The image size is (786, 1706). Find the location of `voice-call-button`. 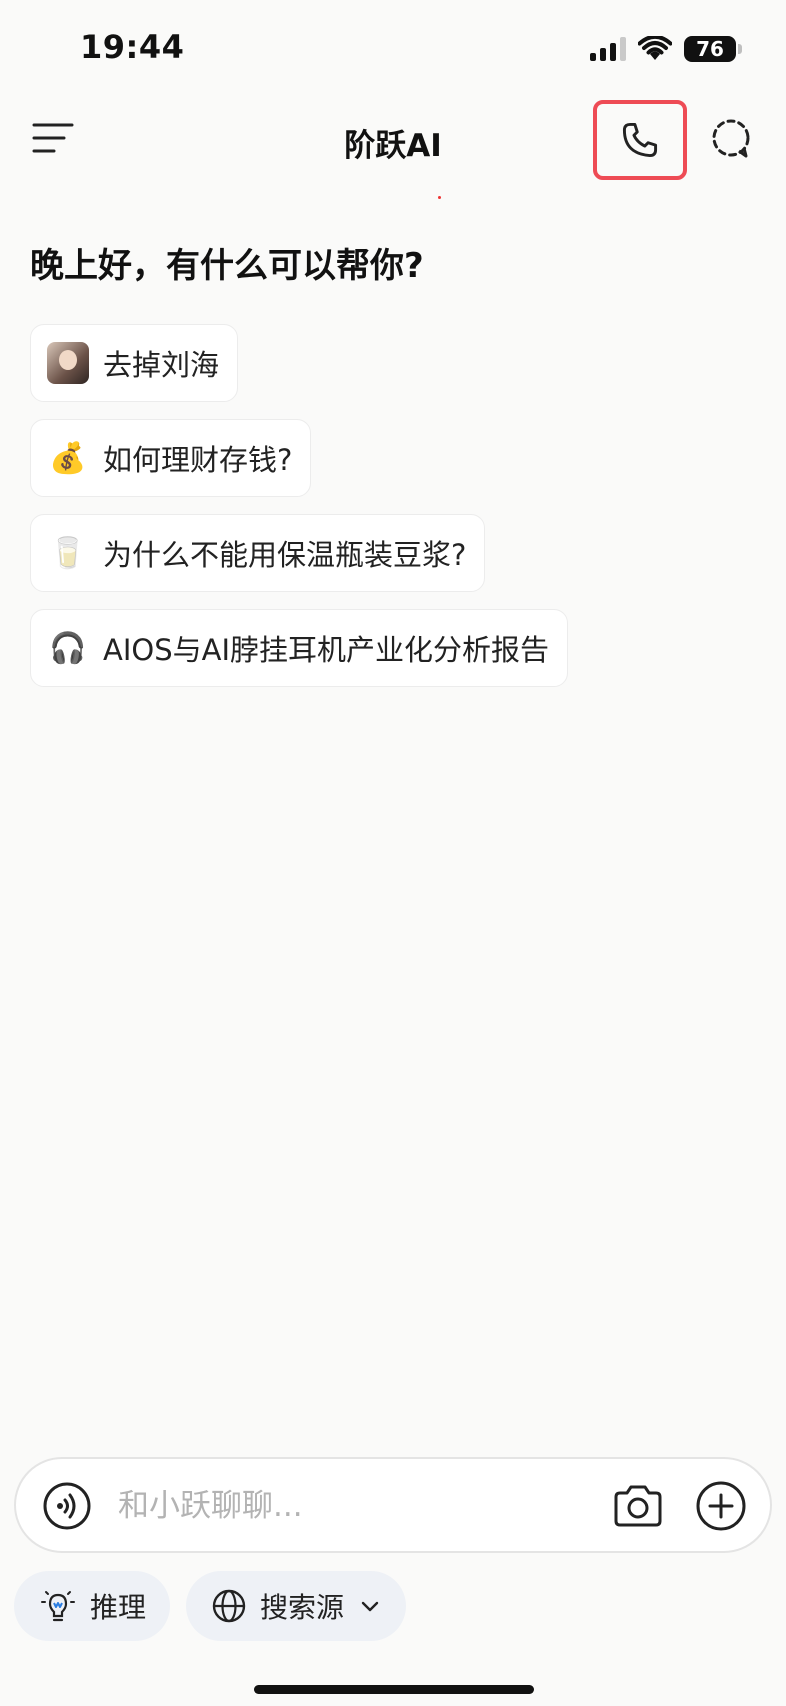

voice-call-button is located at coordinates (640, 140).